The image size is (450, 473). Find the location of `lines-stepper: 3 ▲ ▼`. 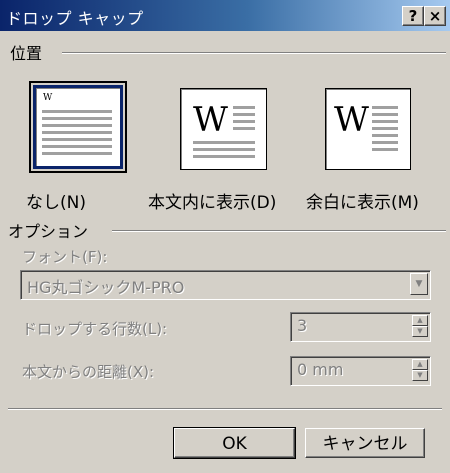

lines-stepper: 3 ▲ ▼ is located at coordinates (360, 327).